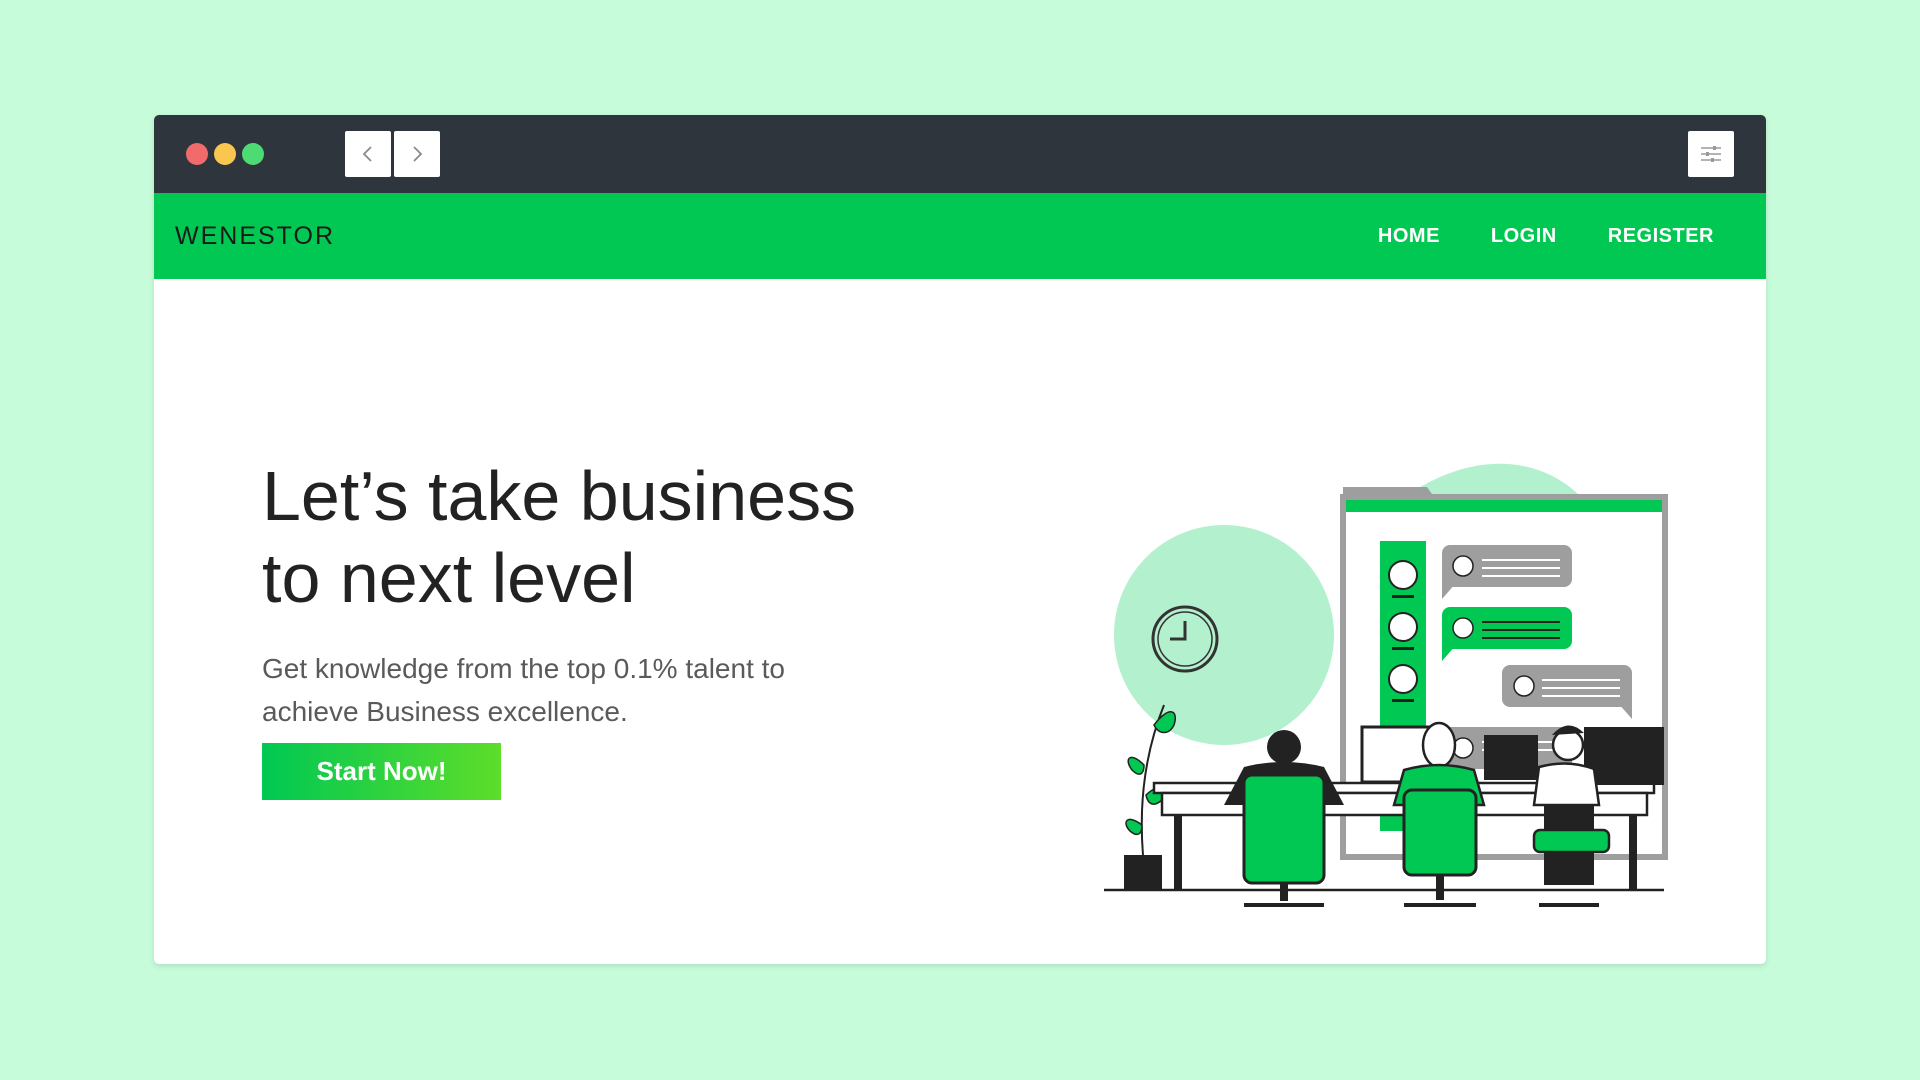  Describe the element at coordinates (1284, 818) in the screenshot. I see `person-figure` at that location.